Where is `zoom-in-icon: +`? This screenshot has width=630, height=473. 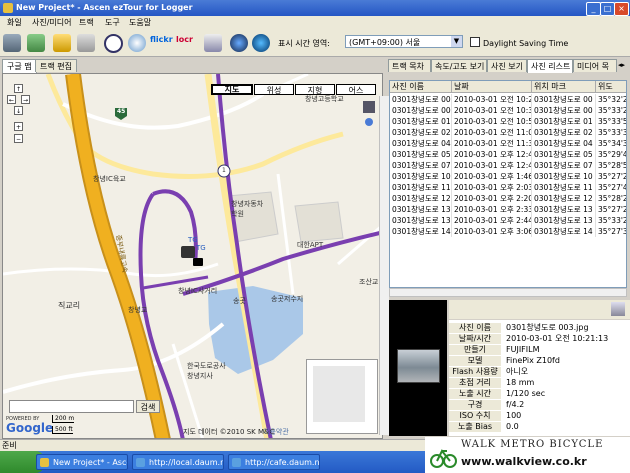
zoom-in-icon: + is located at coordinates (18, 126).